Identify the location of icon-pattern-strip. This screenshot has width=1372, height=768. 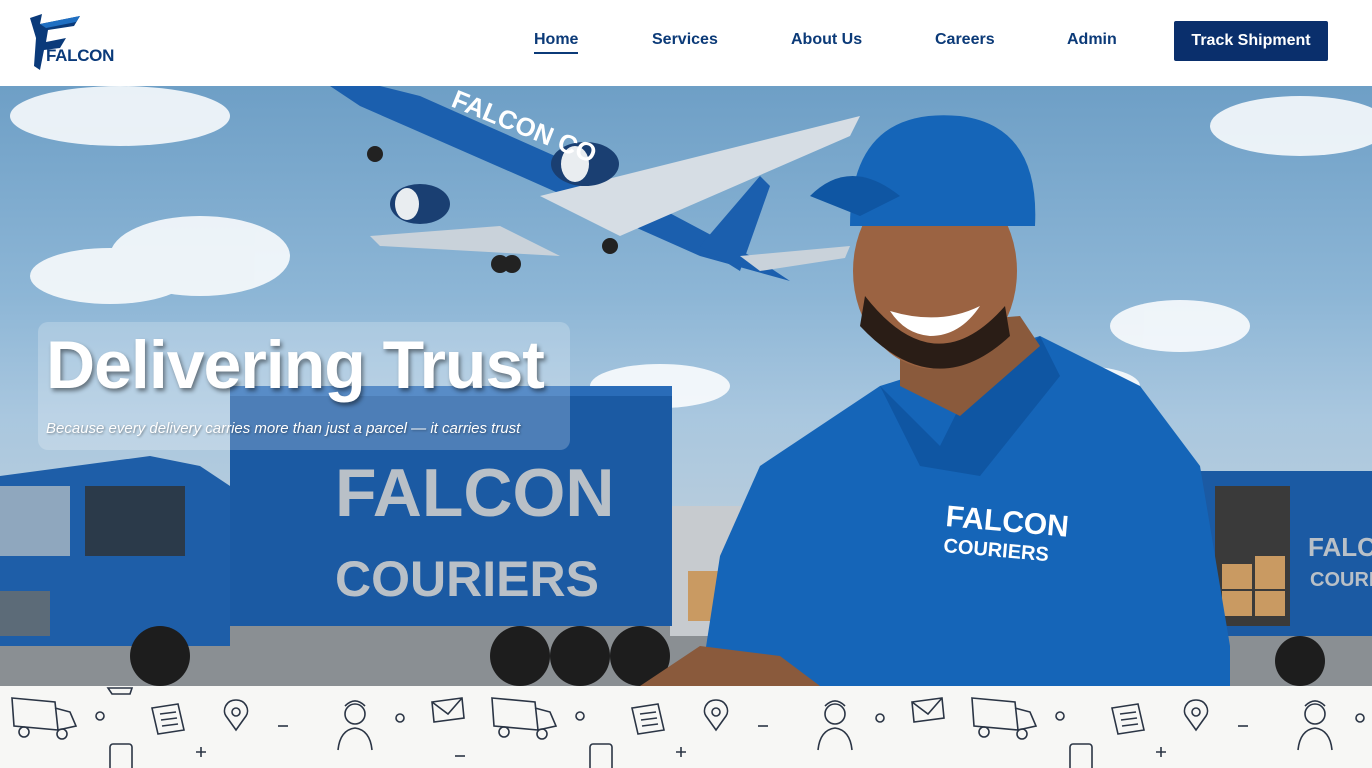
(686, 727).